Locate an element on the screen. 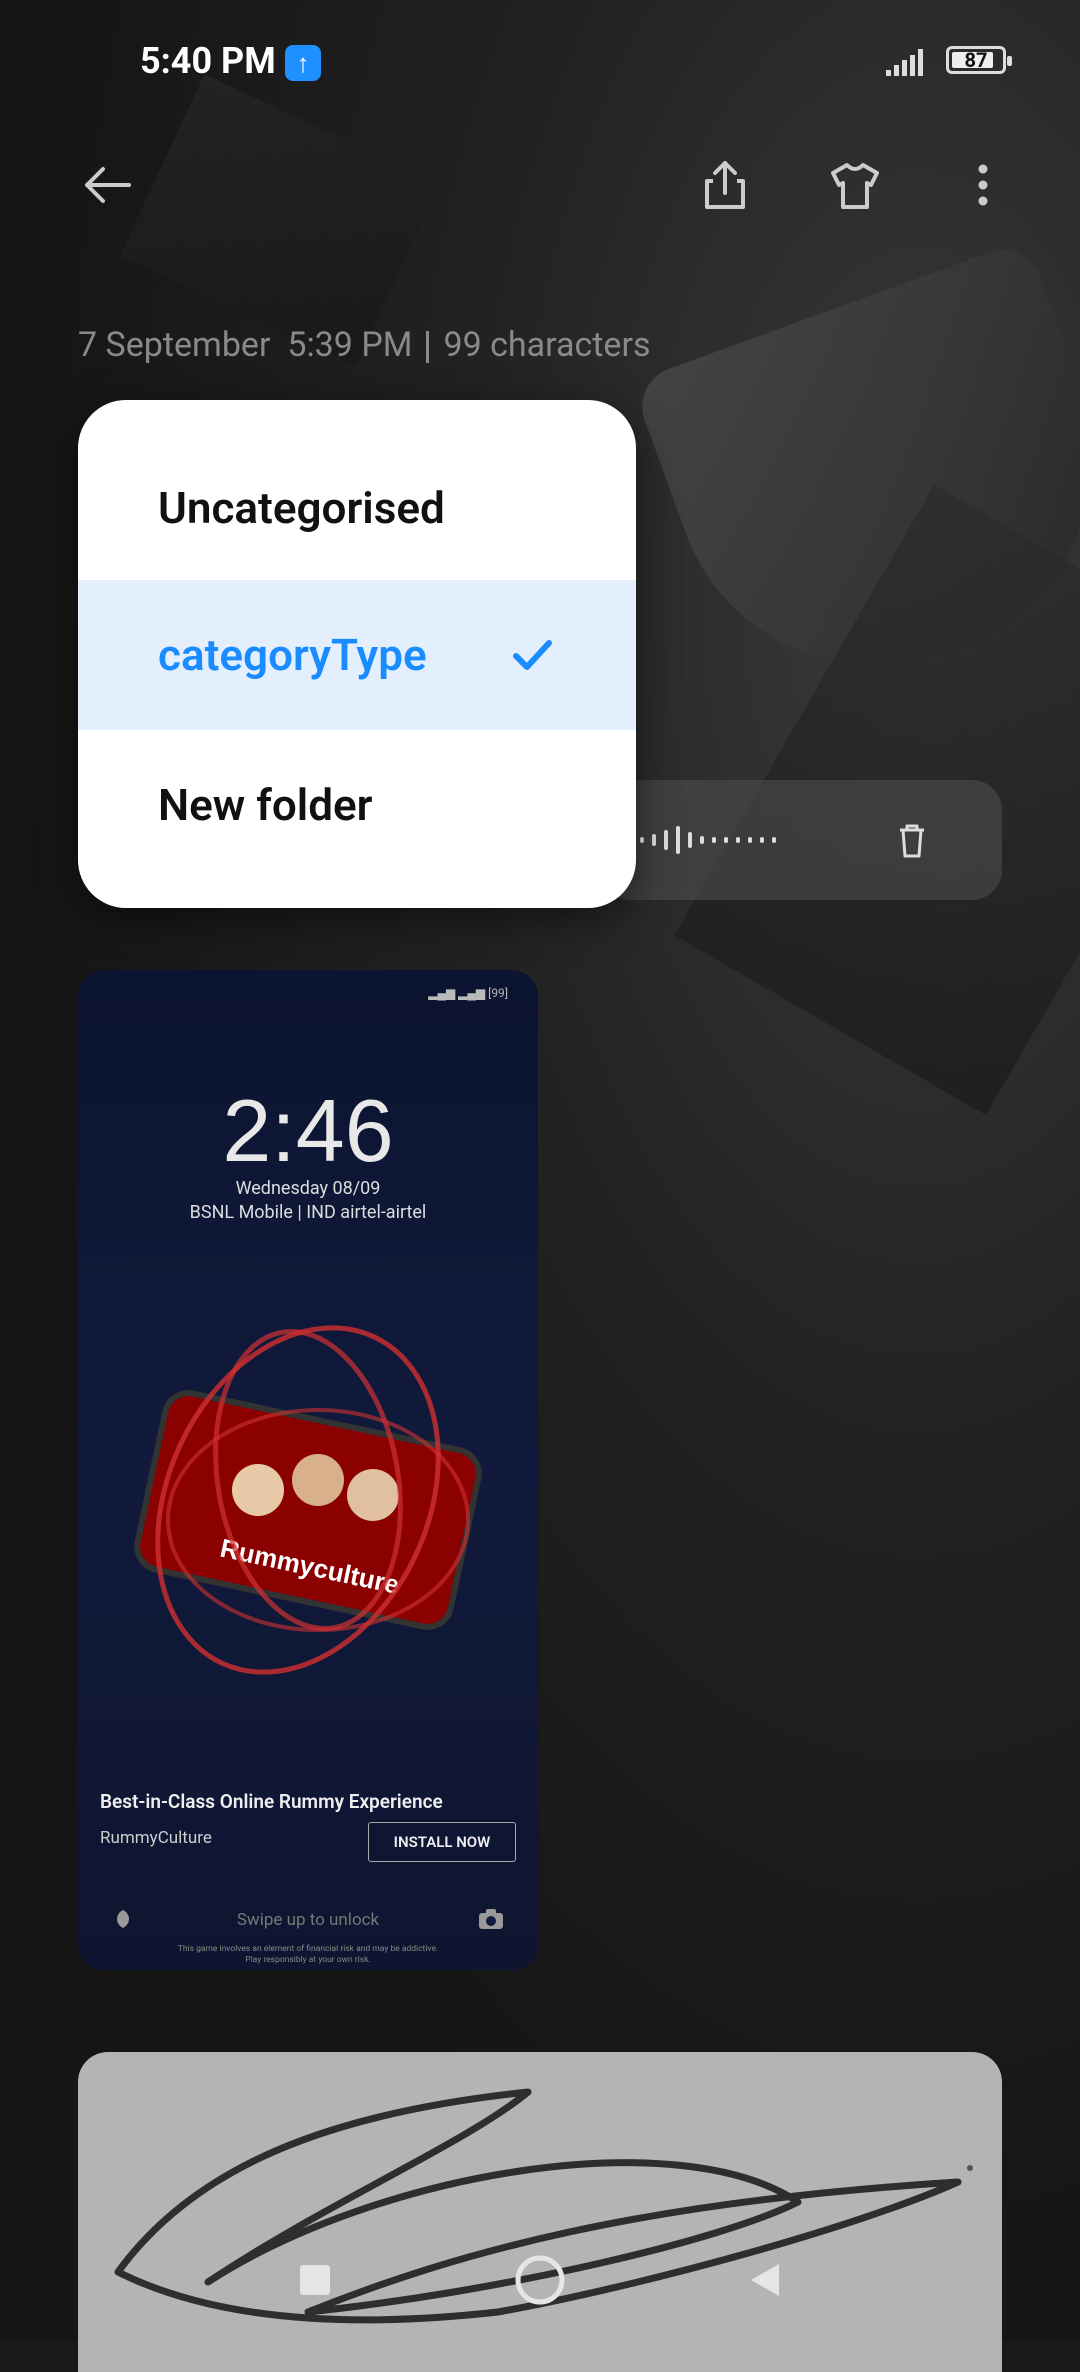 This screenshot has height=2372, width=1080. install-now-button: INSTALL NOW is located at coordinates (442, 1842).